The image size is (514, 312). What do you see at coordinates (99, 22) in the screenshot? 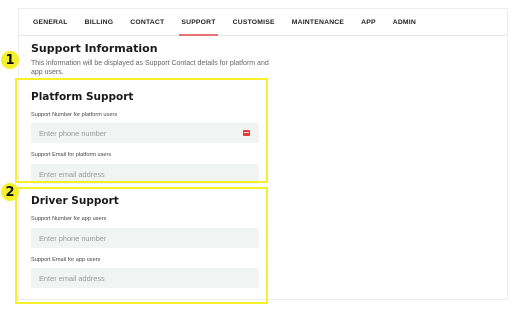
I see `tab-billing: BILLING` at bounding box center [99, 22].